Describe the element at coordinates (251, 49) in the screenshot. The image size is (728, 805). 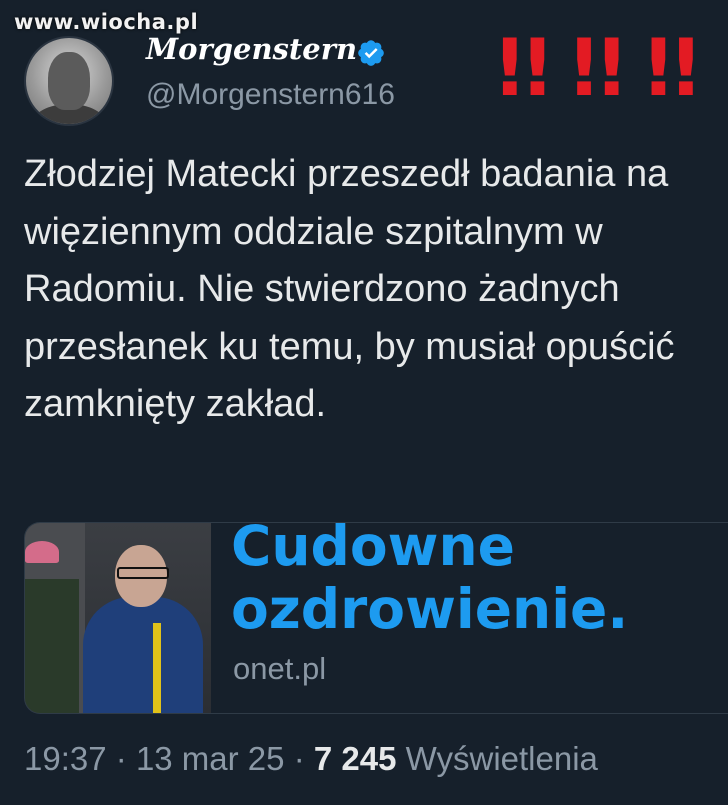
I see `display-name: Morgenstern` at that location.